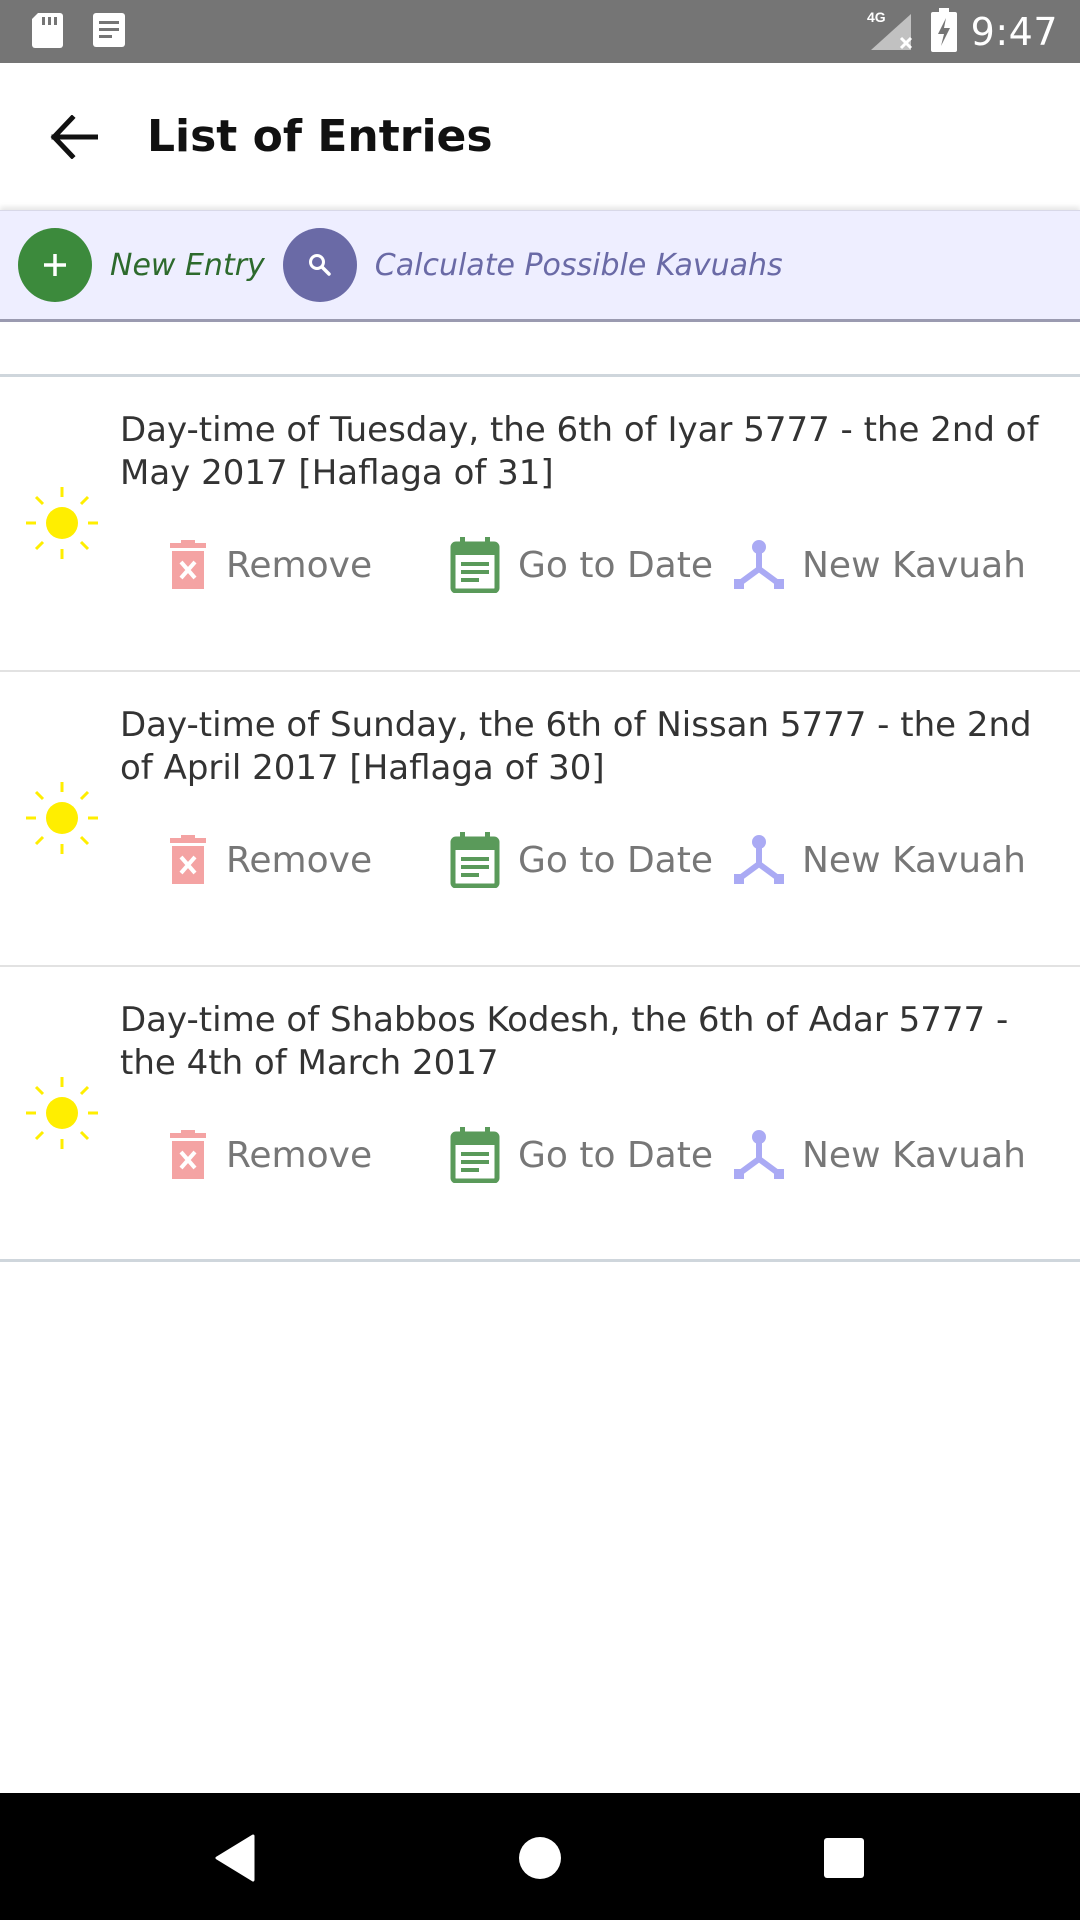 The width and height of the screenshot is (1080, 1920). What do you see at coordinates (943, 31) in the screenshot?
I see `battery-charging-icon` at bounding box center [943, 31].